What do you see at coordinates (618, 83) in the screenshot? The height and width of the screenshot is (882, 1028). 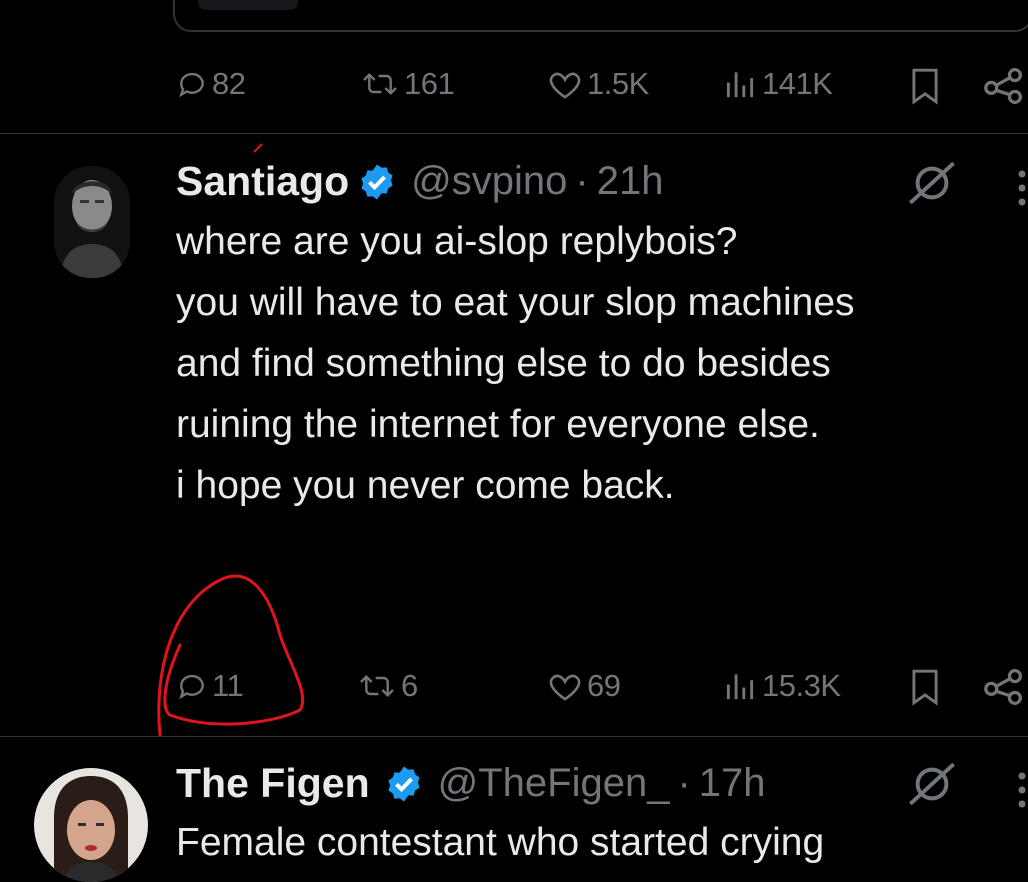 I see `previous-like-count: 1.5K` at bounding box center [618, 83].